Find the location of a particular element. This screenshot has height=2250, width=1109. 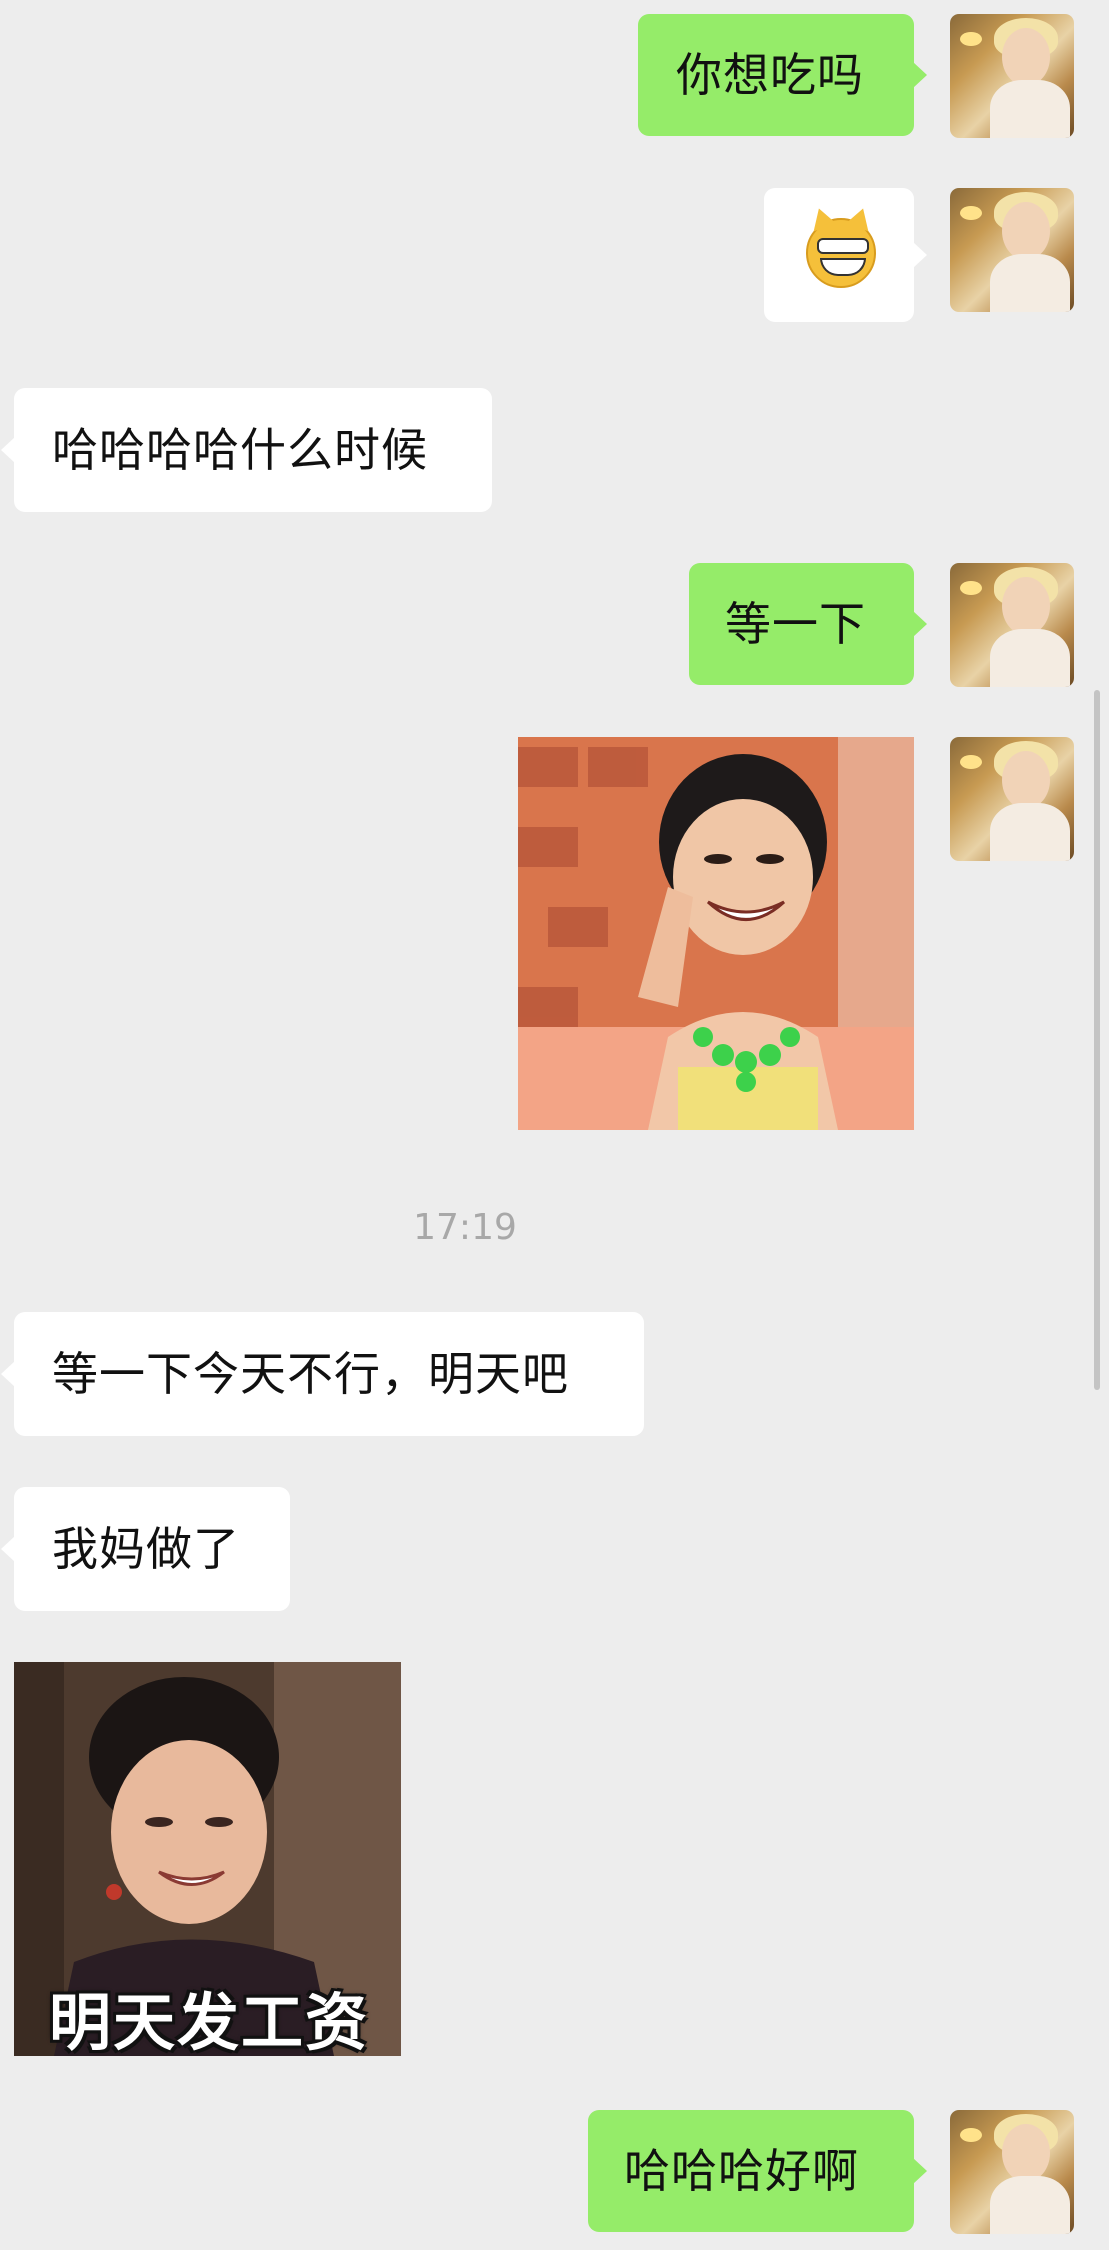

outgoing-message-bubble: 你想吃吗 is located at coordinates (782, 75).